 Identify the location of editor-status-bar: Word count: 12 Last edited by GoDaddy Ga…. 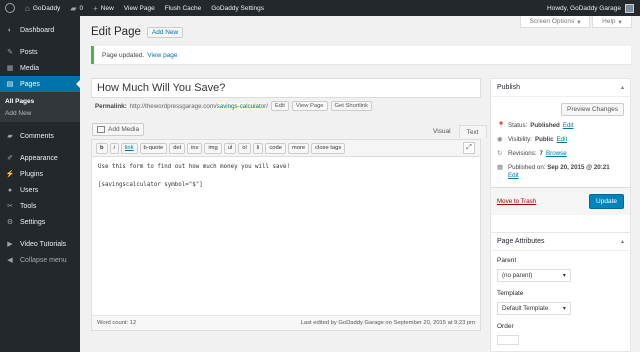
(286, 322).